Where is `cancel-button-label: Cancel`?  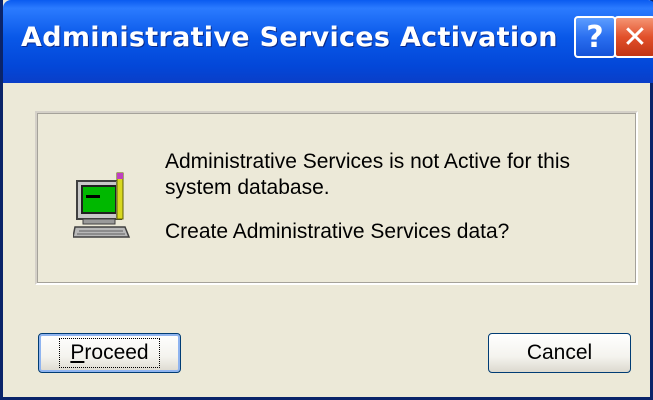
cancel-button-label: Cancel is located at coordinates (559, 352).